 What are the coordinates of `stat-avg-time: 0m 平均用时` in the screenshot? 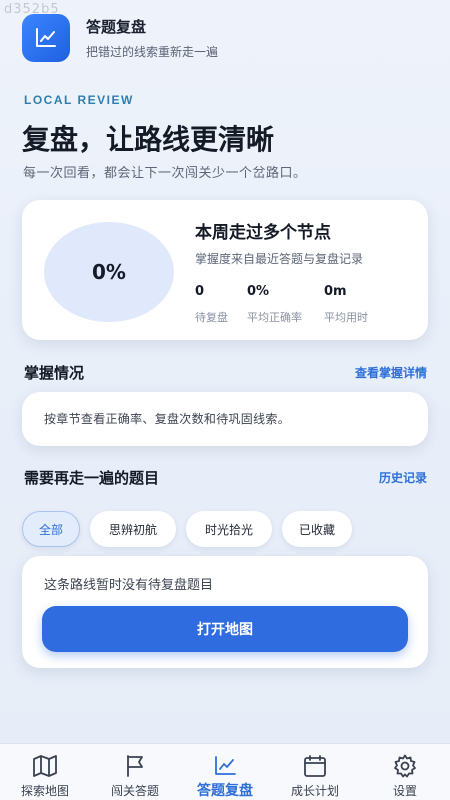 It's located at (346, 304).